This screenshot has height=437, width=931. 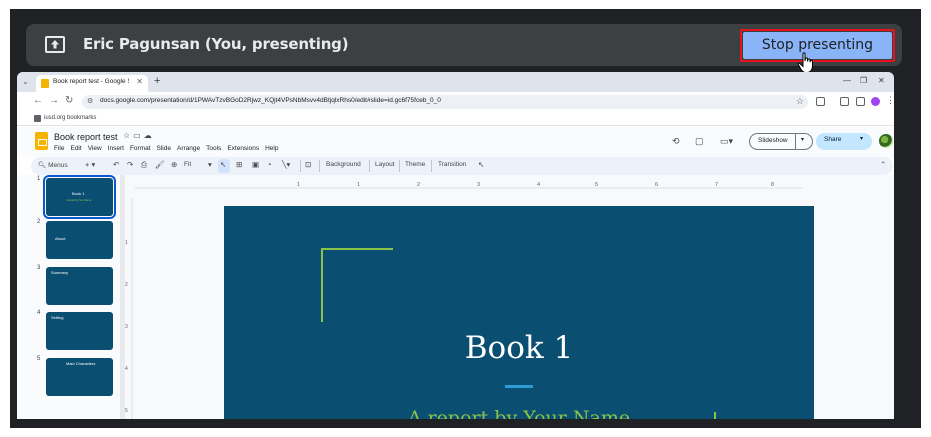 What do you see at coordinates (70, 118) in the screenshot?
I see `bookmark-folder: iusd.org bookmarks` at bounding box center [70, 118].